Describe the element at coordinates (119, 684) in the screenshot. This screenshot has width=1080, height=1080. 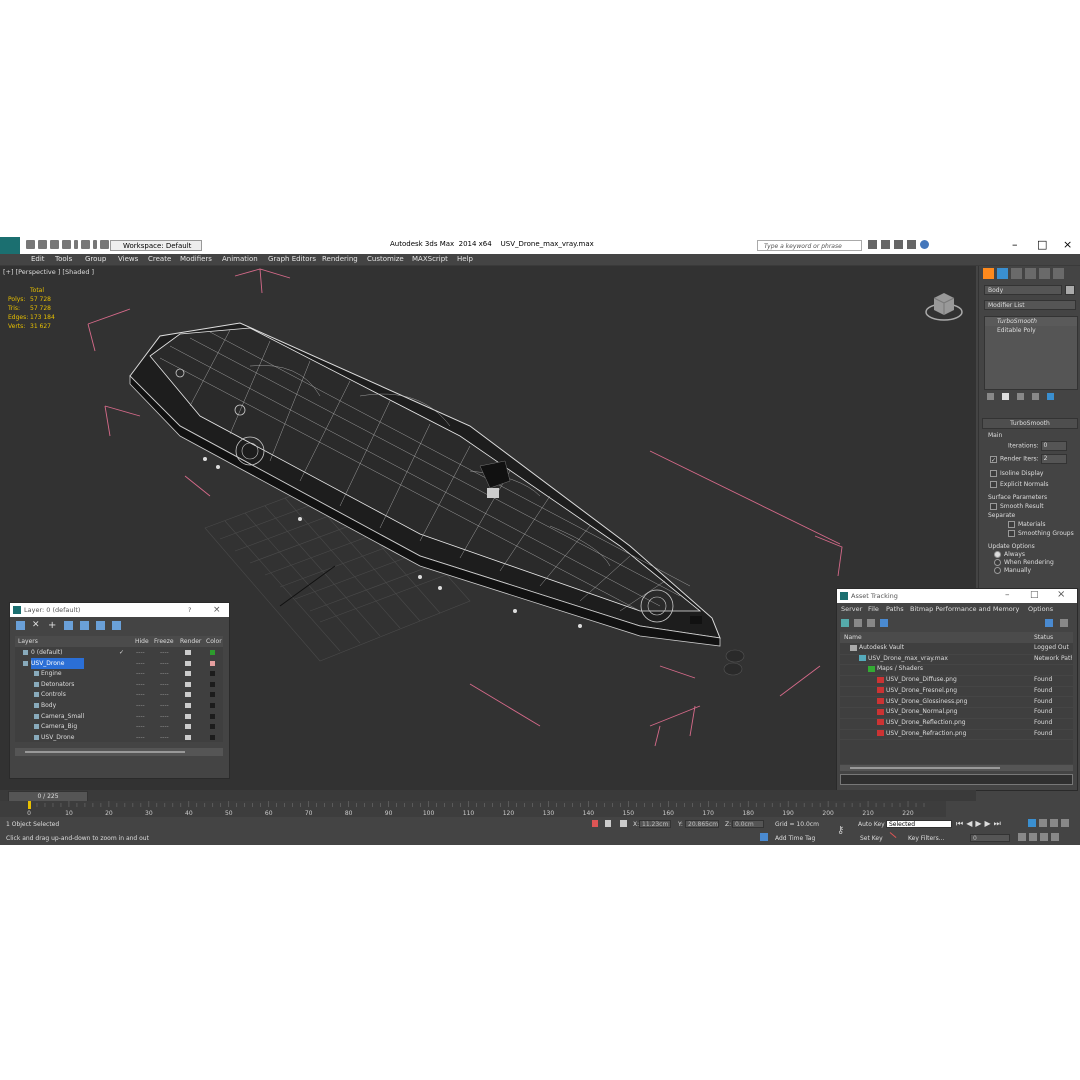
I see `layer-row: Detonators ---- ----` at that location.